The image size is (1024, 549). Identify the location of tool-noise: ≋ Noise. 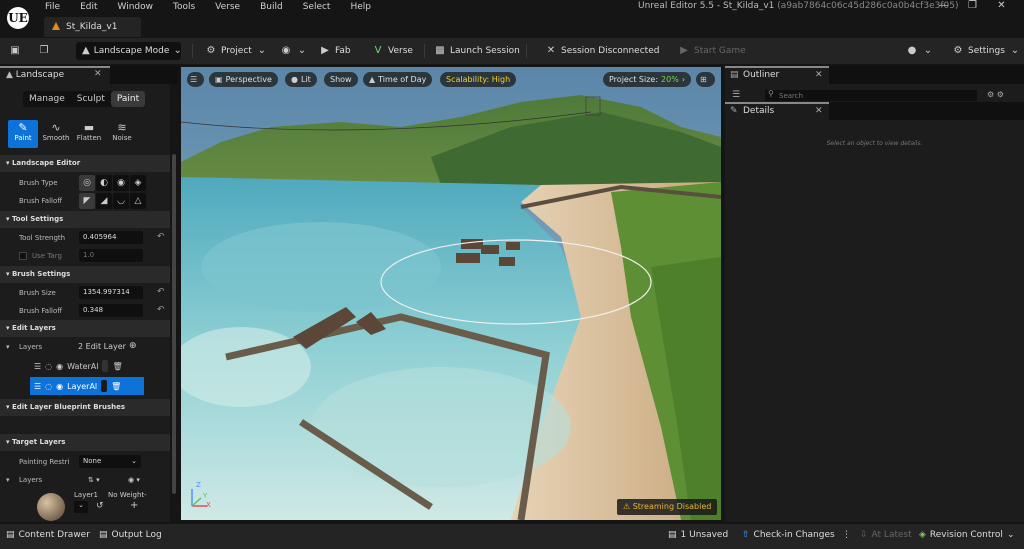
(122, 134).